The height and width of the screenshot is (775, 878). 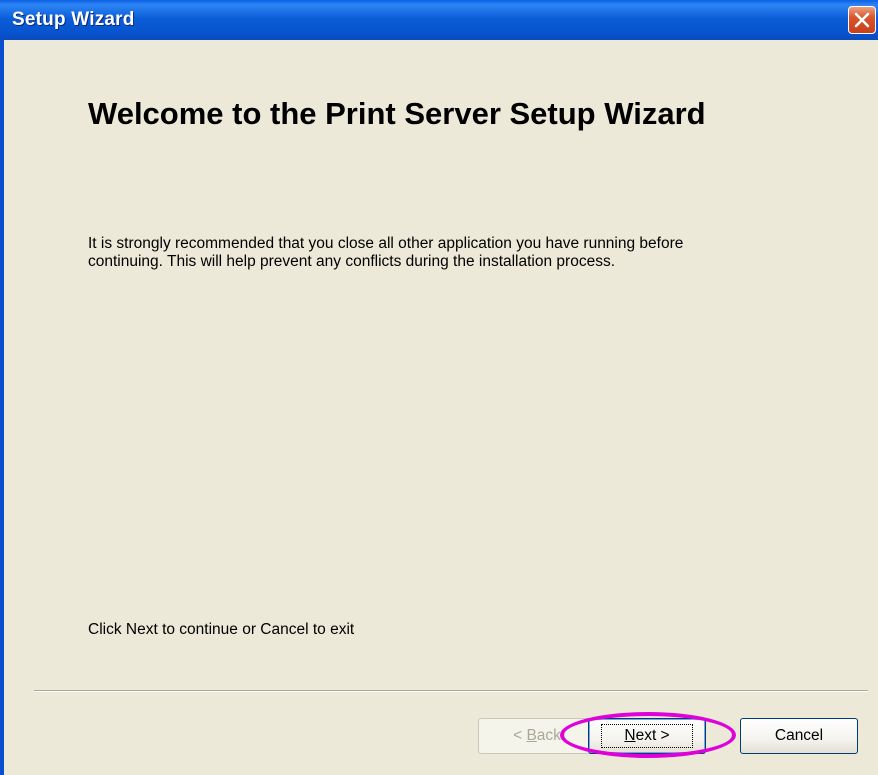 I want to click on instruction-text: Click Next to continue or Cancel to exit, so click(x=221, y=629).